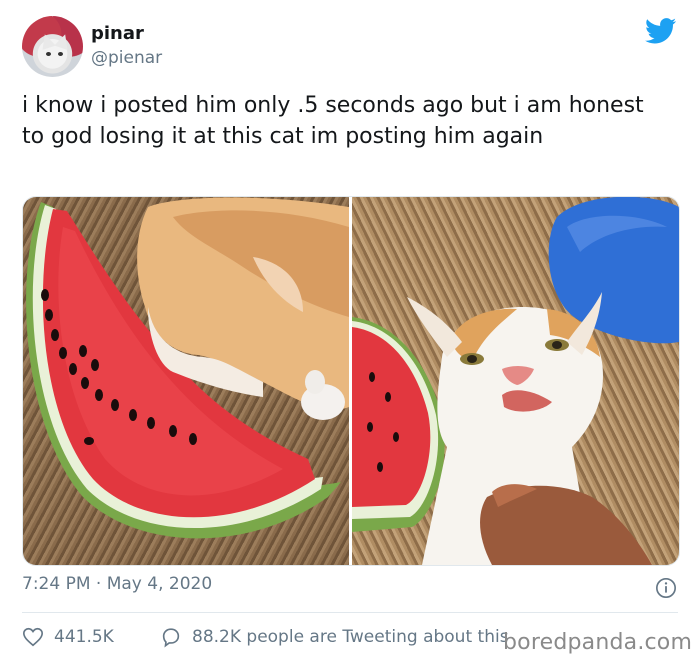 This screenshot has width=700, height=667. I want to click on tweet-timestamp: 7:24 PM · May 4, 2020, so click(117, 584).